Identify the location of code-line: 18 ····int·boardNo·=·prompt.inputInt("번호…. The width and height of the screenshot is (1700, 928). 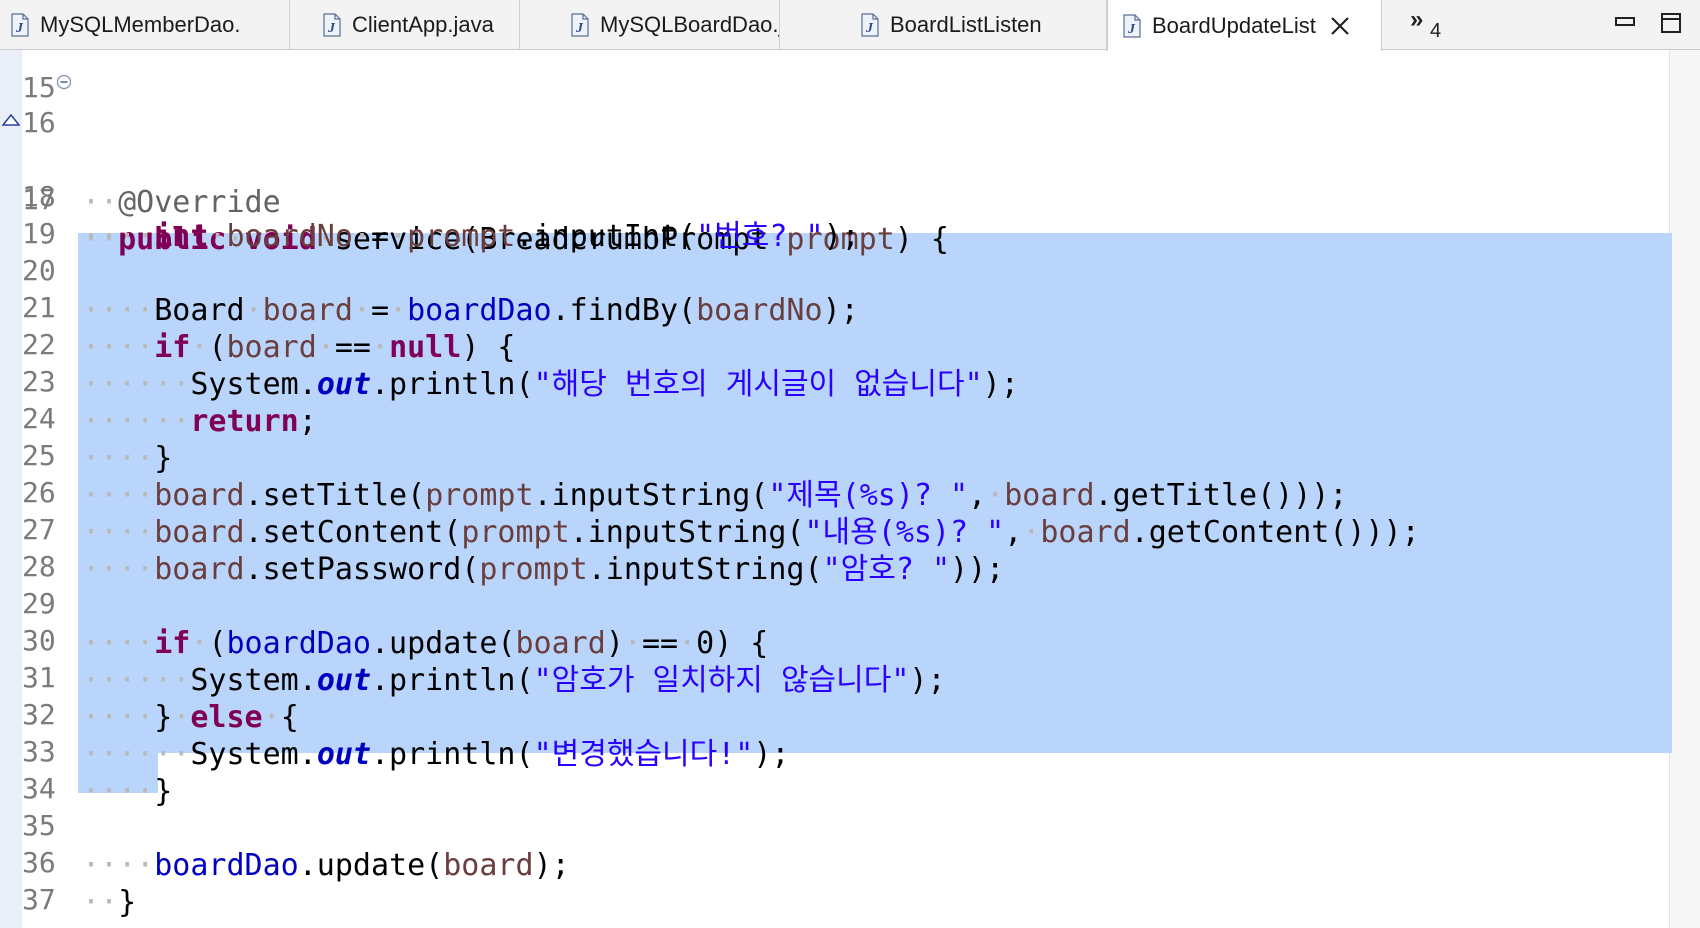
(835, 195).